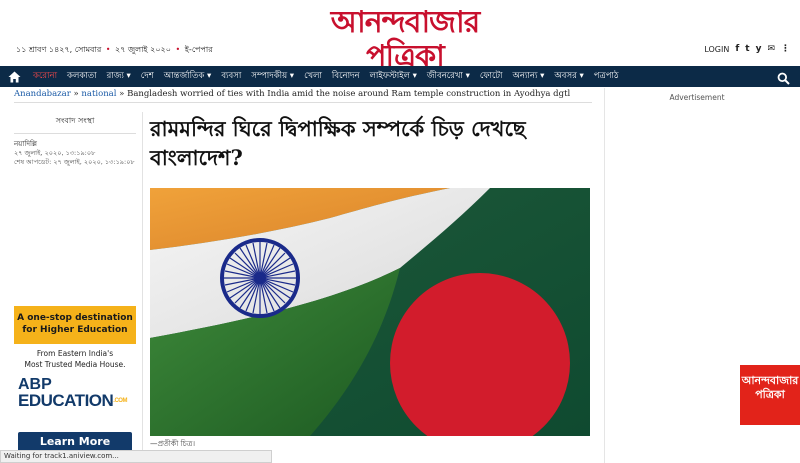  I want to click on anandabazar-brand-badge: আনন্দবাজার পত্রিকা, so click(770, 395).